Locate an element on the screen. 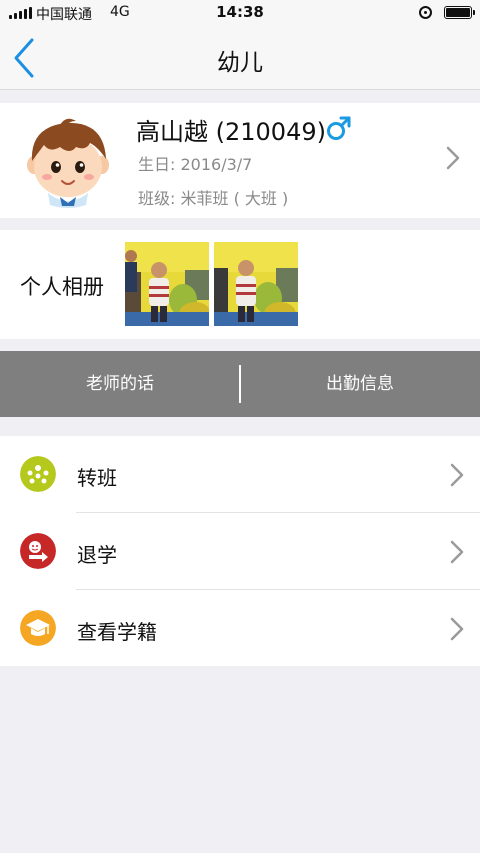 The width and height of the screenshot is (480, 853). rotation-lock-icon is located at coordinates (425, 12).